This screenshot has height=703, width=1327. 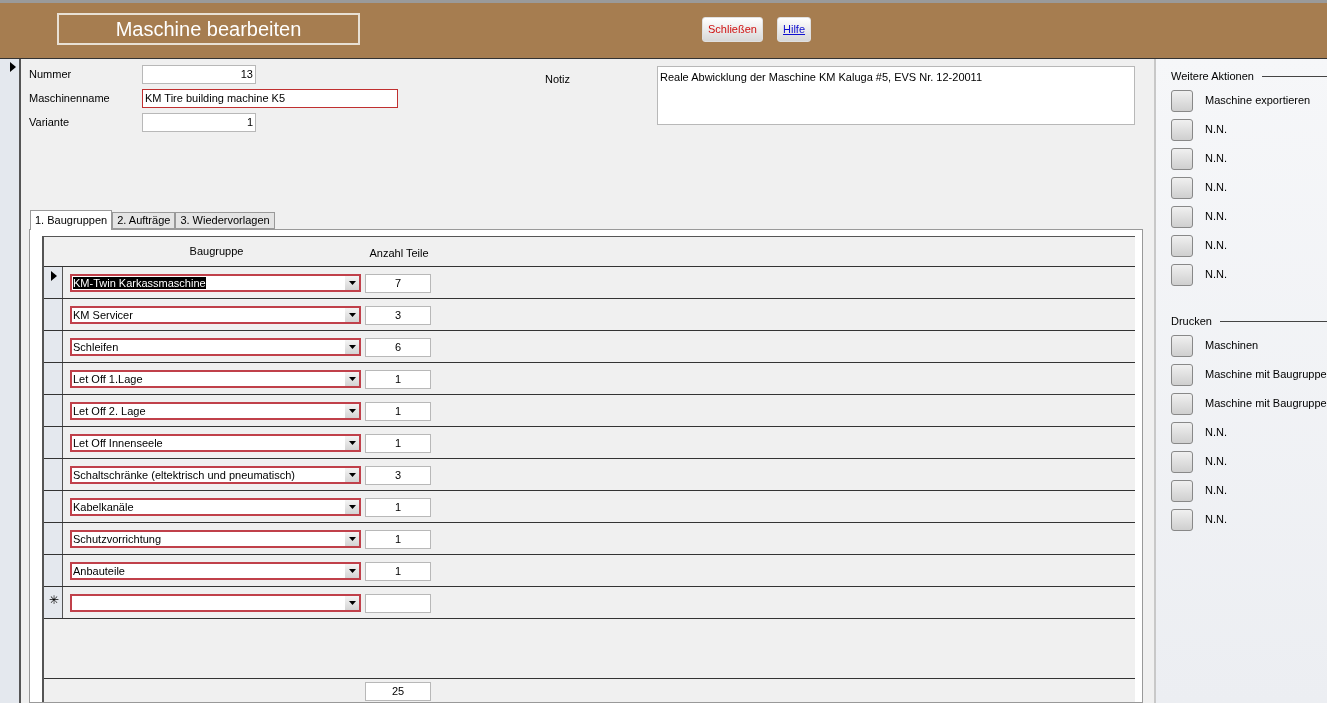 I want to click on text-field: 13, so click(x=199, y=74).